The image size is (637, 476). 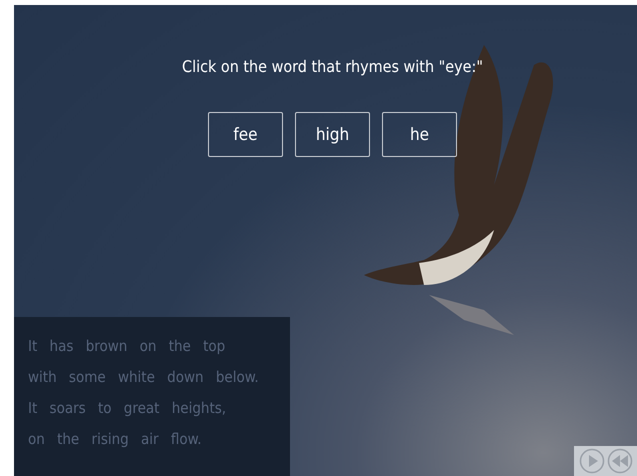 I want to click on rewind-icon, so click(x=619, y=461).